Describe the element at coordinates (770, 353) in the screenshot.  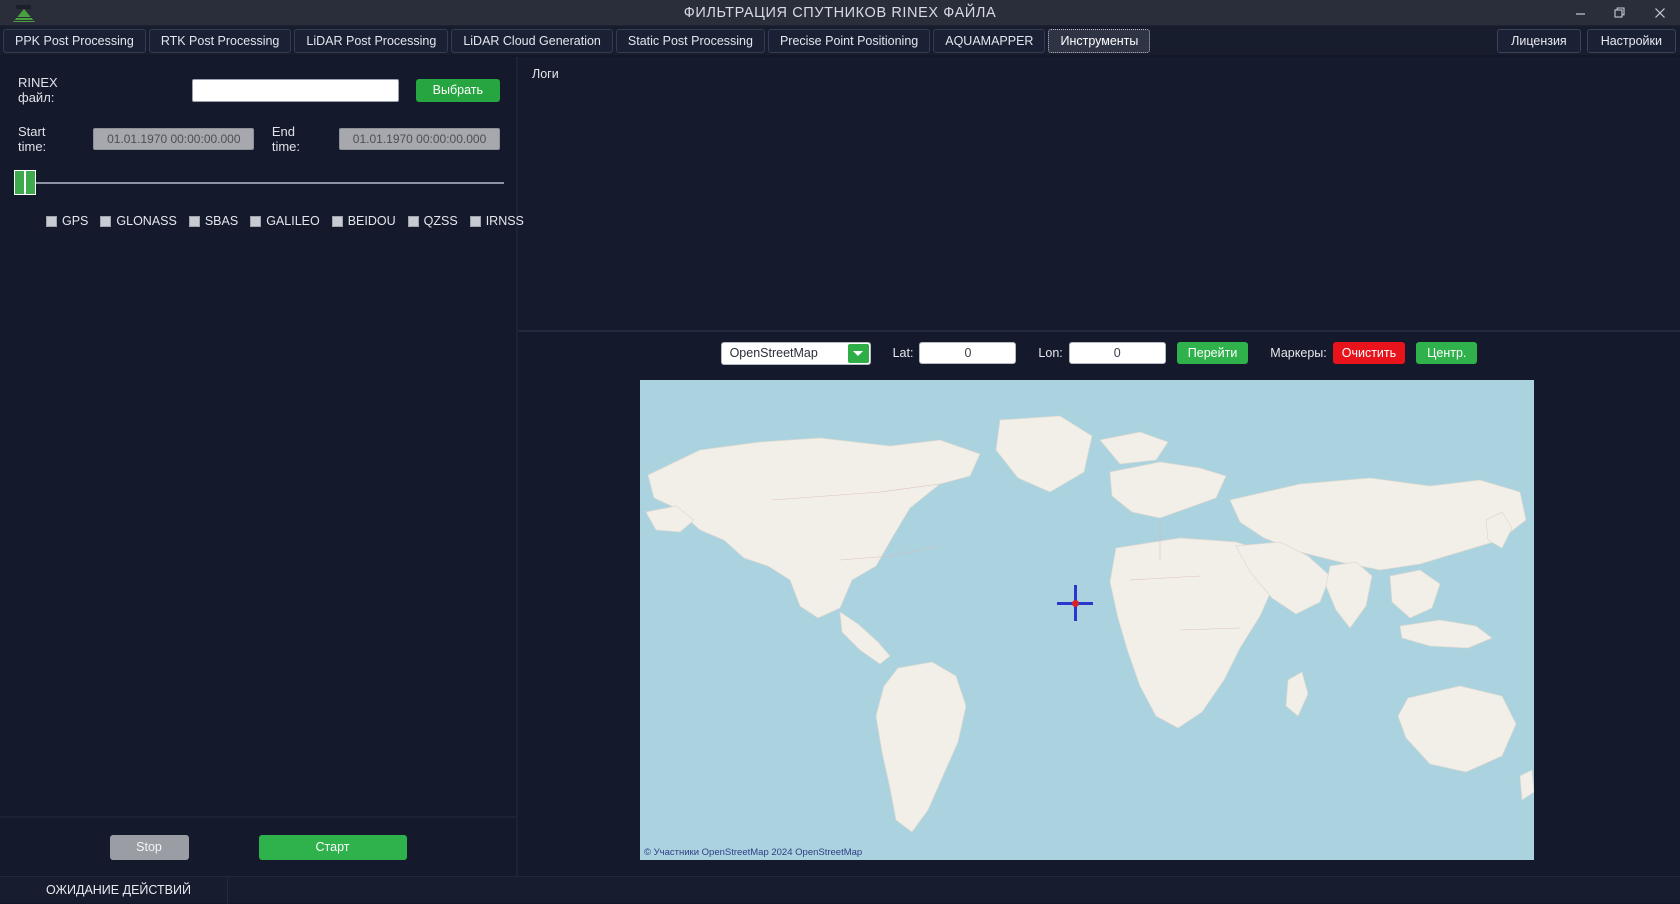
I see `map-provider-value: OpenStreetMap` at that location.